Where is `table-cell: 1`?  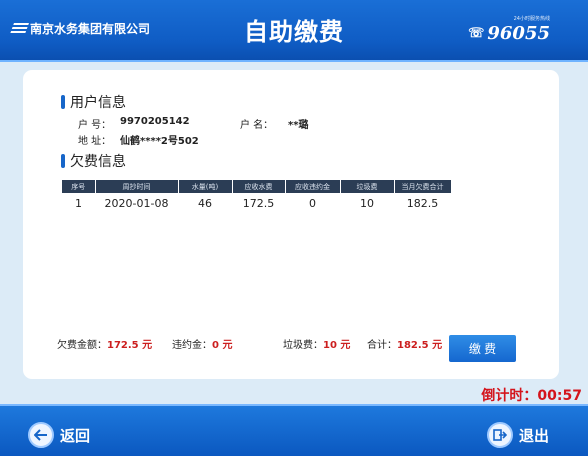 table-cell: 1 is located at coordinates (78, 203).